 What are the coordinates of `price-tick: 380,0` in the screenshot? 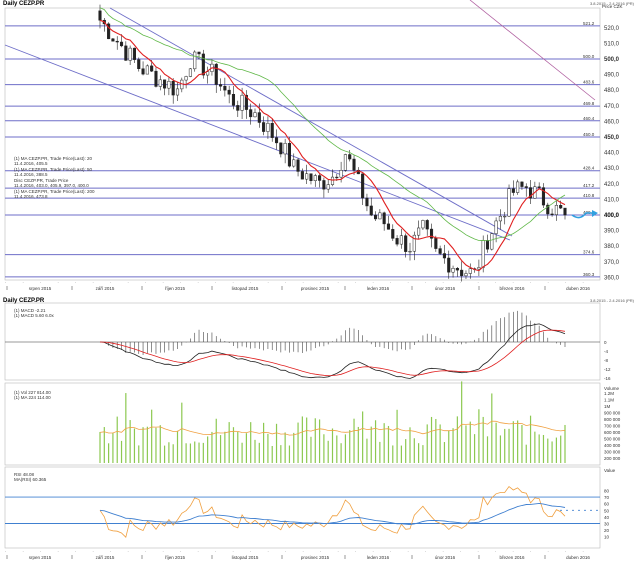 It's located at (612, 247).